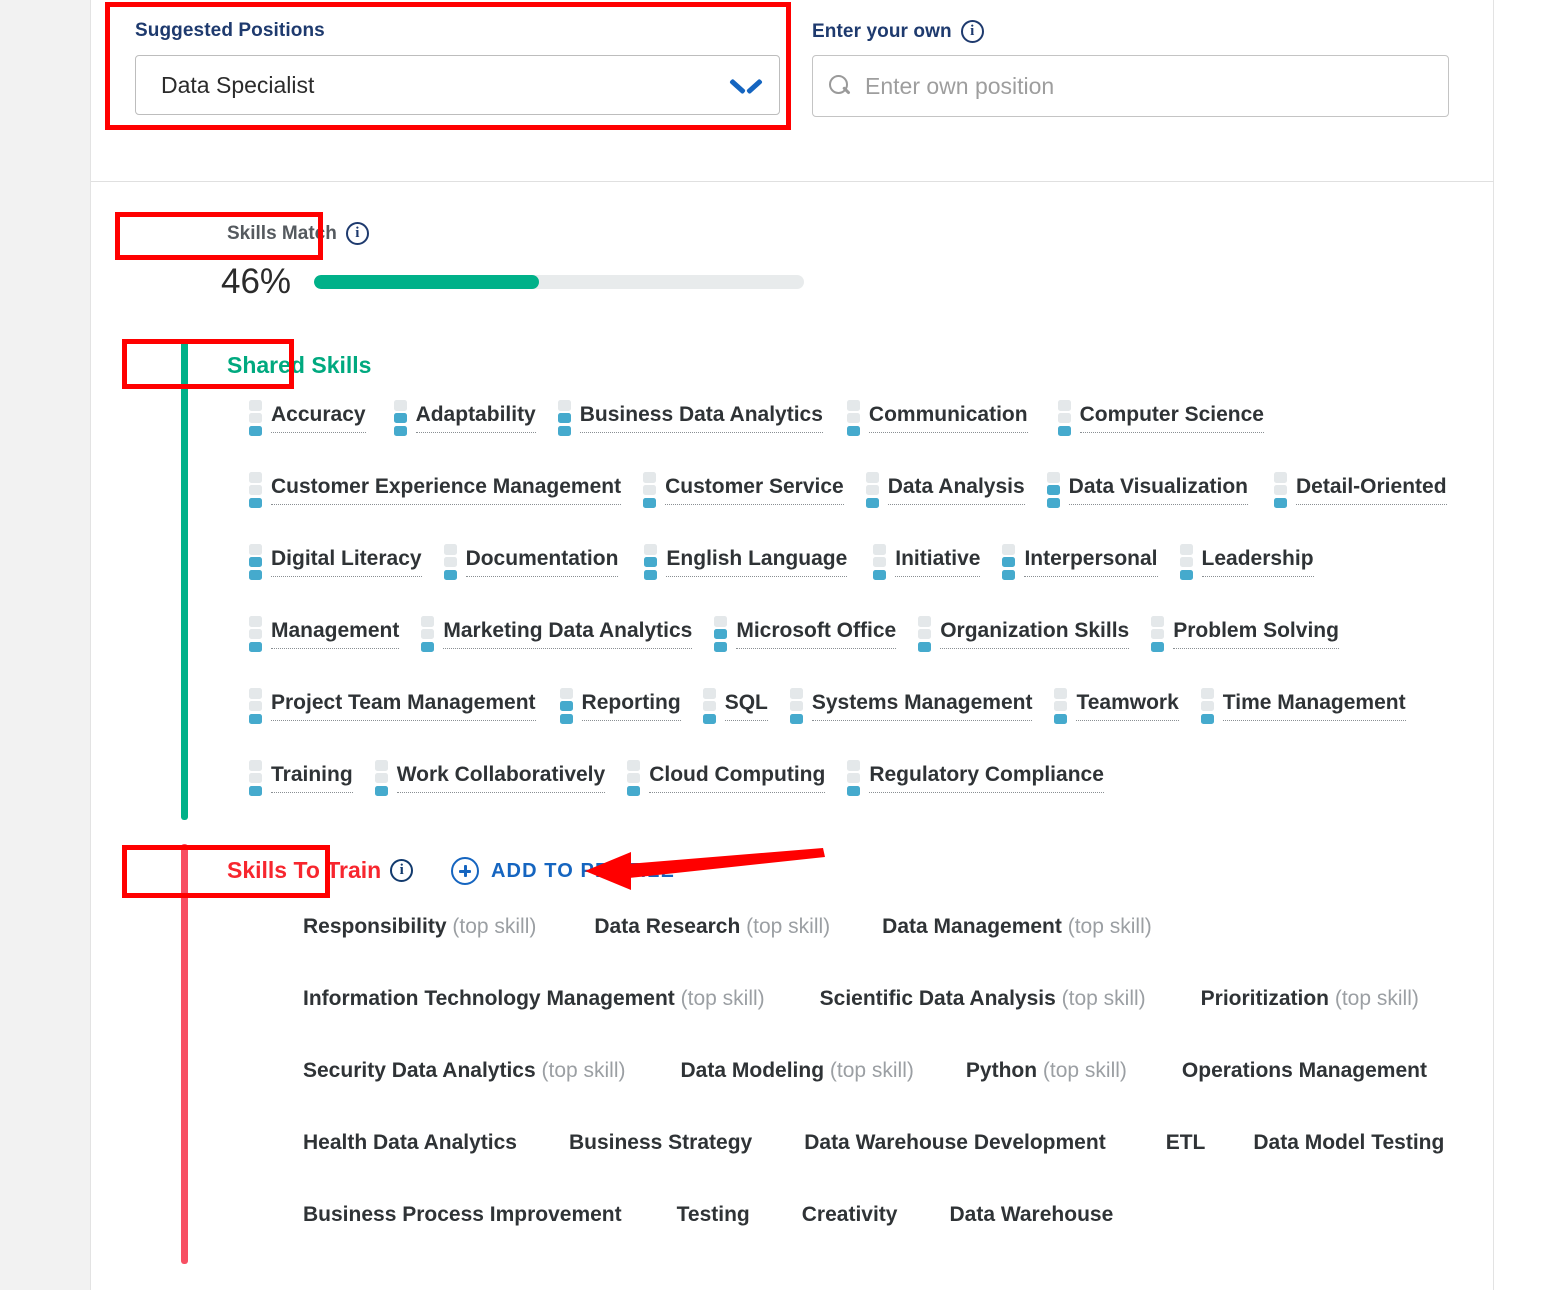 Image resolution: width=1554 pixels, height=1290 pixels. Describe the element at coordinates (911, 706) in the screenshot. I see `shared-skill-item: Systems Management` at that location.